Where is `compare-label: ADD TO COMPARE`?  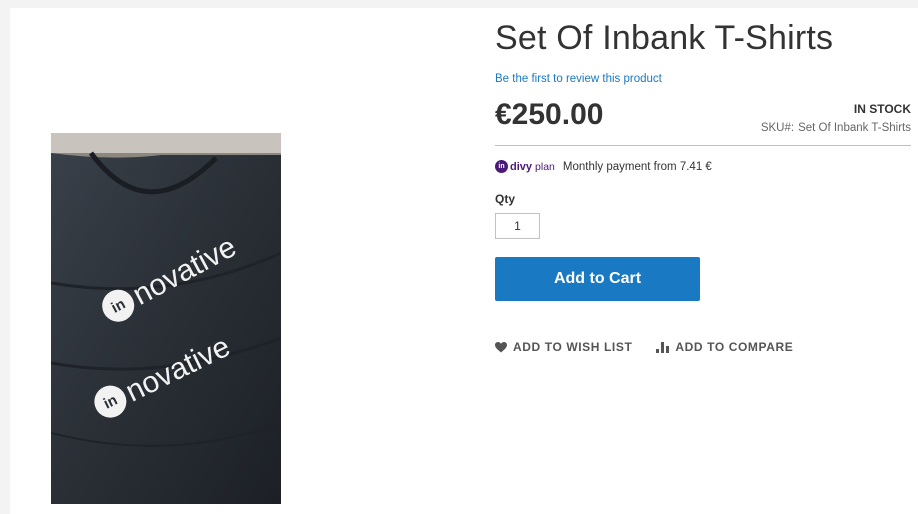 compare-label: ADD TO COMPARE is located at coordinates (734, 347).